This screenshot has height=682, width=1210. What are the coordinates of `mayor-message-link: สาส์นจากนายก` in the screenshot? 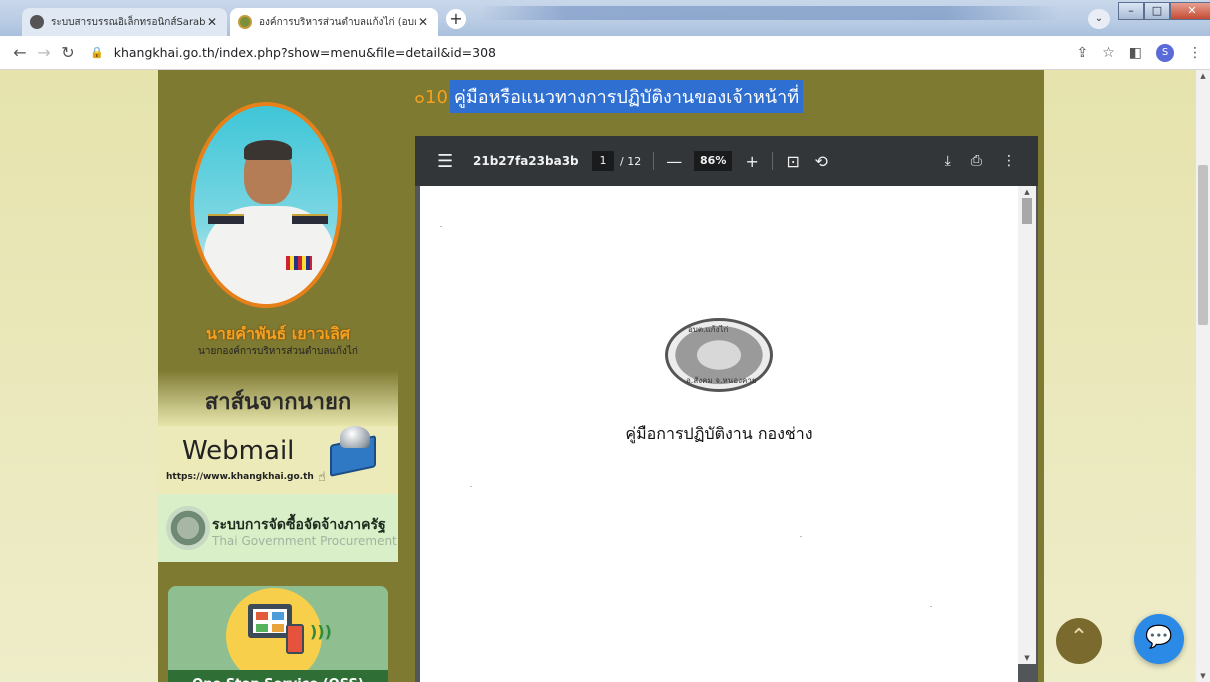 It's located at (278, 398).